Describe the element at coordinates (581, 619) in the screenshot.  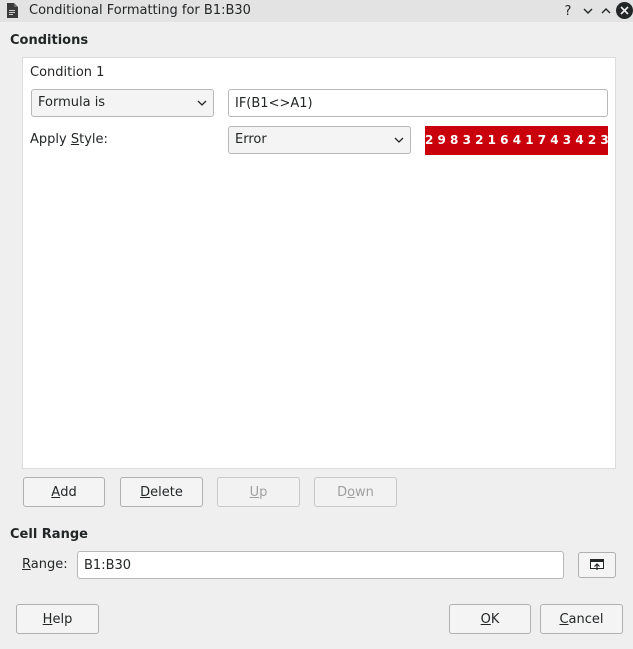
I see `cancel-button: Cancel` at that location.